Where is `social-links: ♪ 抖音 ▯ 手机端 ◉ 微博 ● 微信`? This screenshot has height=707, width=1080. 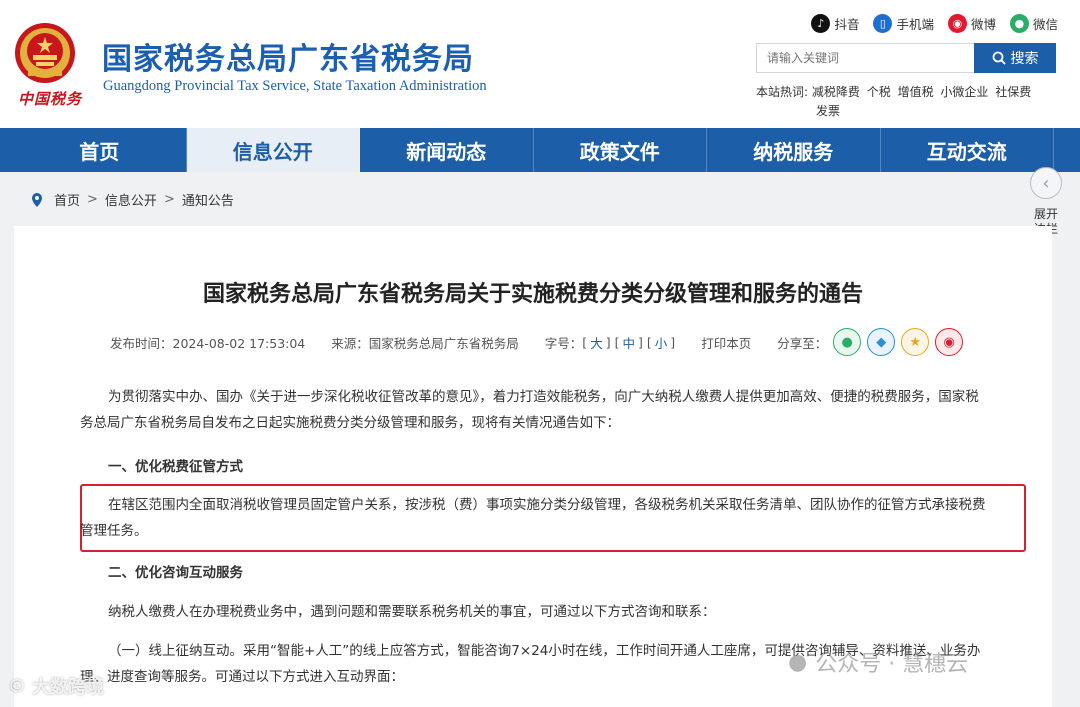
social-links: ♪ 抖音 ▯ 手机端 ◉ 微博 ● 微信 is located at coordinates (934, 23).